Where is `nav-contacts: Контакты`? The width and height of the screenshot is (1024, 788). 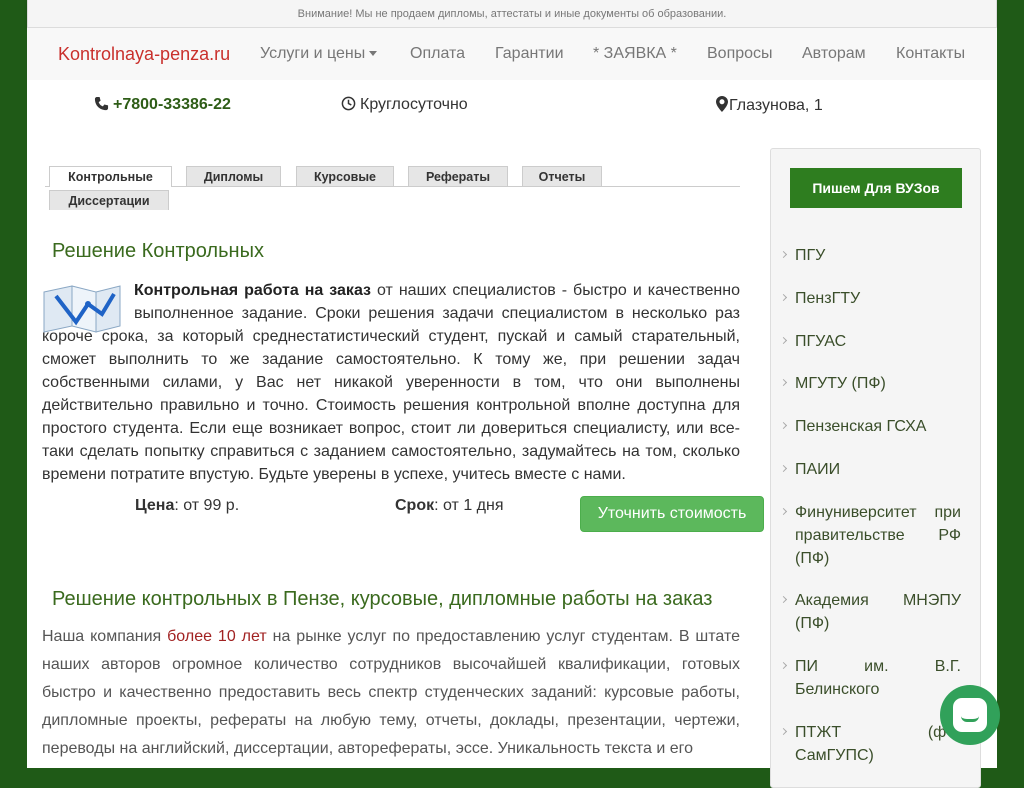
nav-contacts: Контакты is located at coordinates (930, 54).